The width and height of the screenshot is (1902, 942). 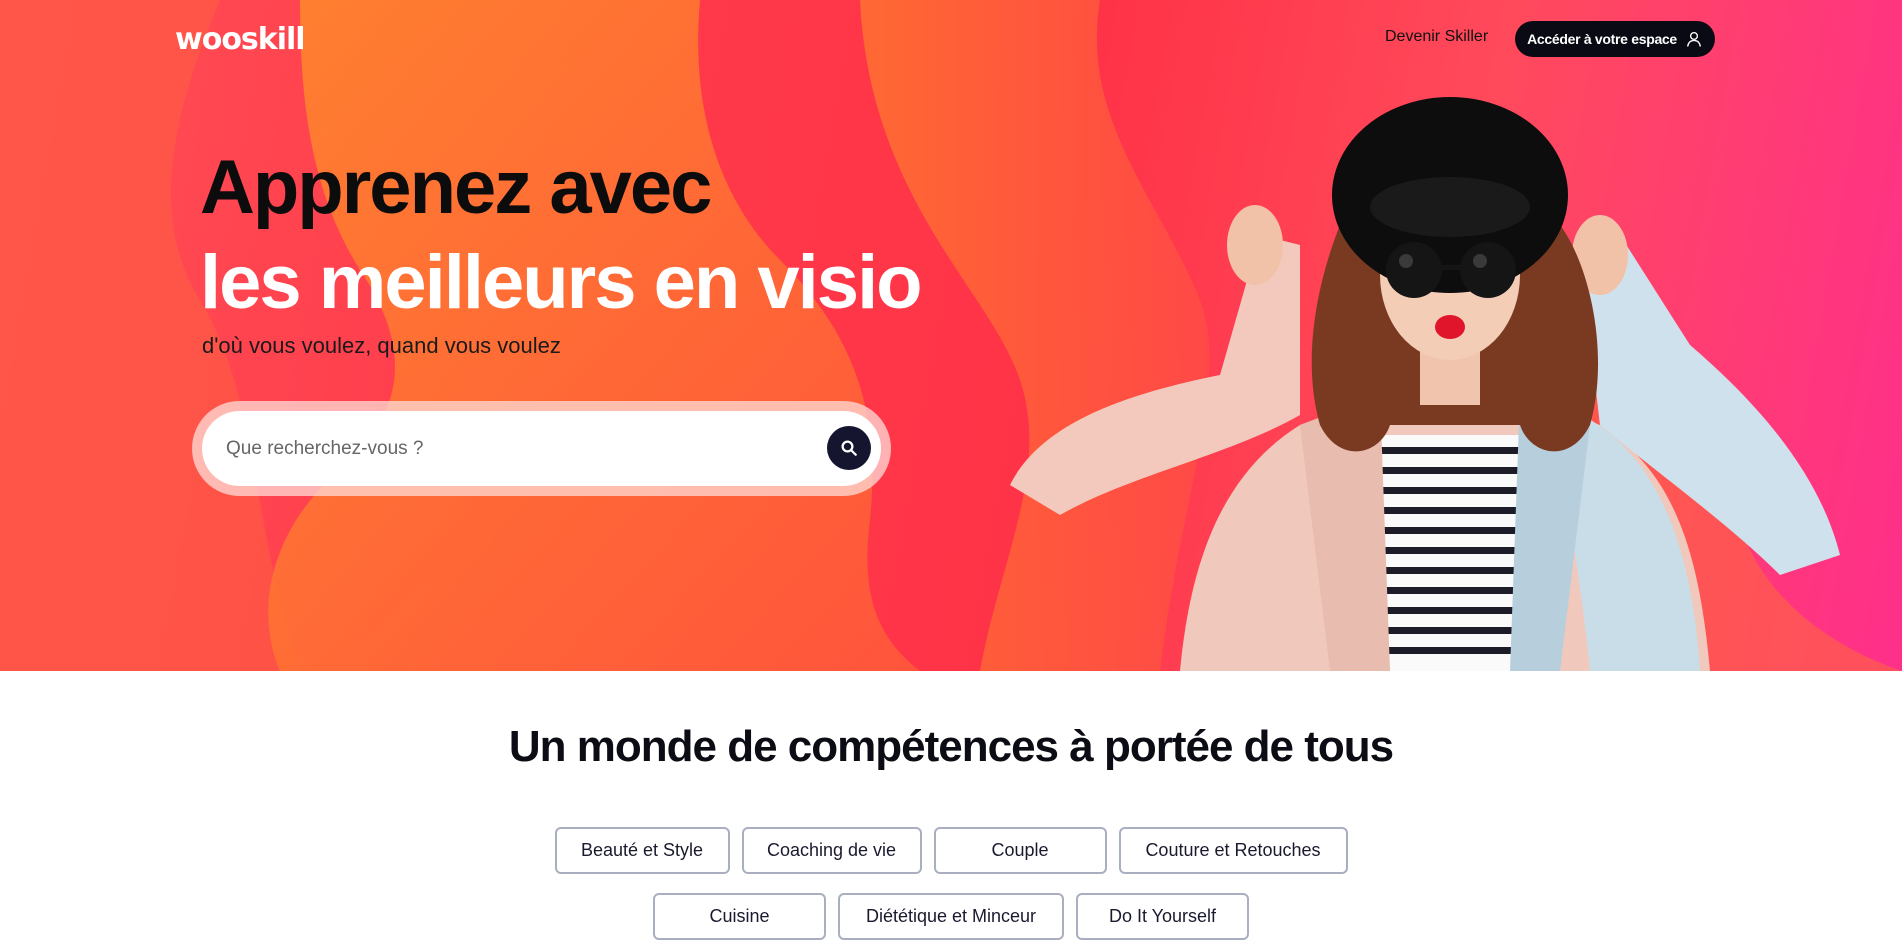 I want to click on user-icon, so click(x=1693, y=39).